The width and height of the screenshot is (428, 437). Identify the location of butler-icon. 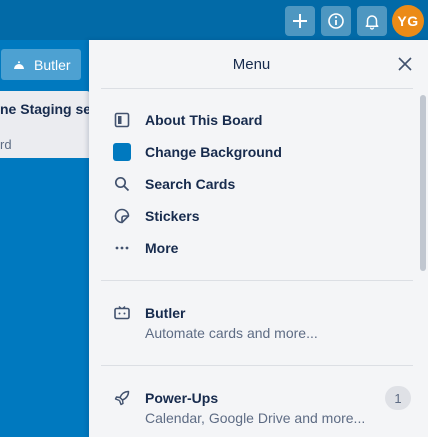
(122, 313).